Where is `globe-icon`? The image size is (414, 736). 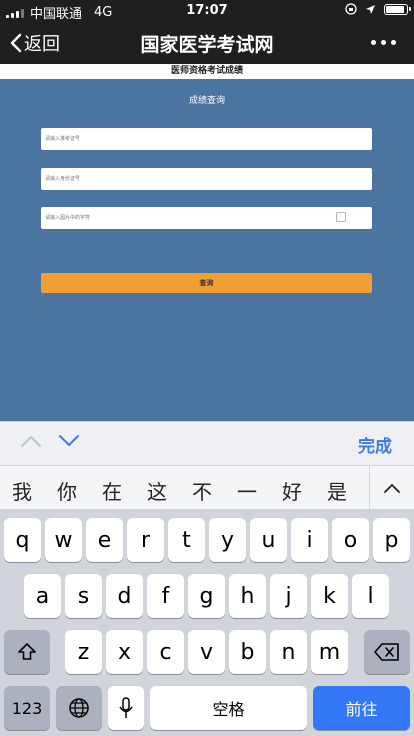 globe-icon is located at coordinates (79, 708).